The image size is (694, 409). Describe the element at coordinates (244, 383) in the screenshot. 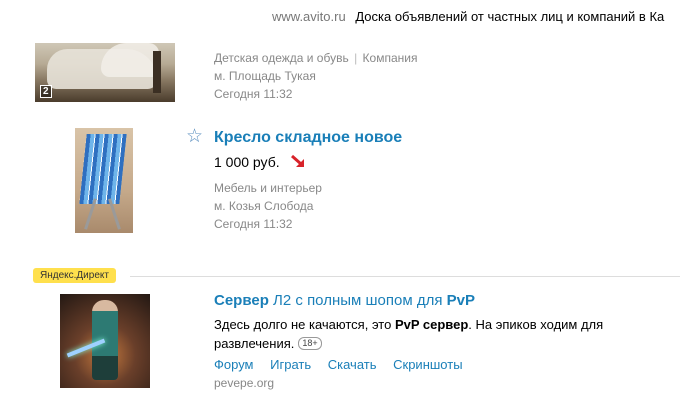

I see `ad-domain: pevepe.org` at that location.